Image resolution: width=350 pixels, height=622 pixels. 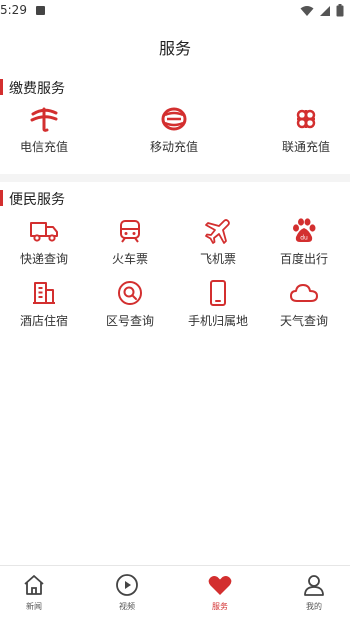 I want to click on tab-label: 视频, so click(x=127, y=606).